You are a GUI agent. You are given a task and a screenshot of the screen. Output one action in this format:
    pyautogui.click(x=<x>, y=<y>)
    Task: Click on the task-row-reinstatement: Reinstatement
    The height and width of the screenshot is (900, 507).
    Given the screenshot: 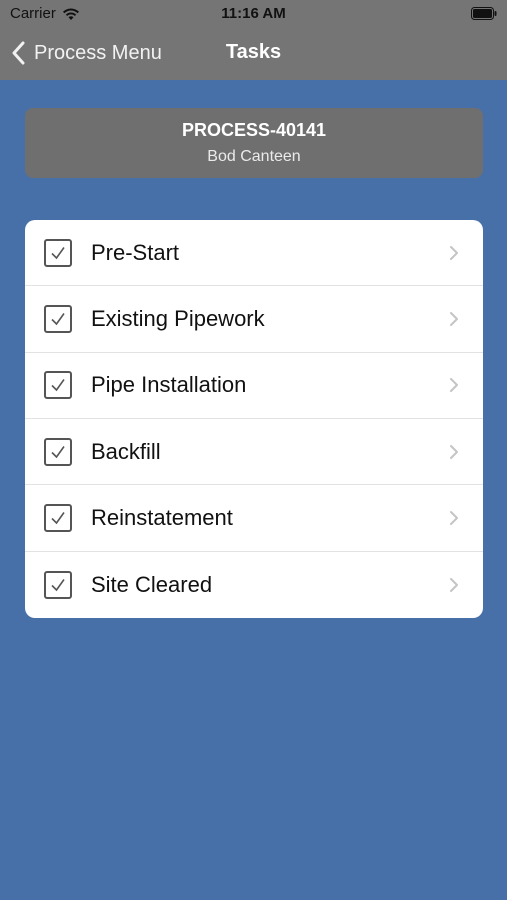 What is the action you would take?
    pyautogui.click(x=254, y=518)
    